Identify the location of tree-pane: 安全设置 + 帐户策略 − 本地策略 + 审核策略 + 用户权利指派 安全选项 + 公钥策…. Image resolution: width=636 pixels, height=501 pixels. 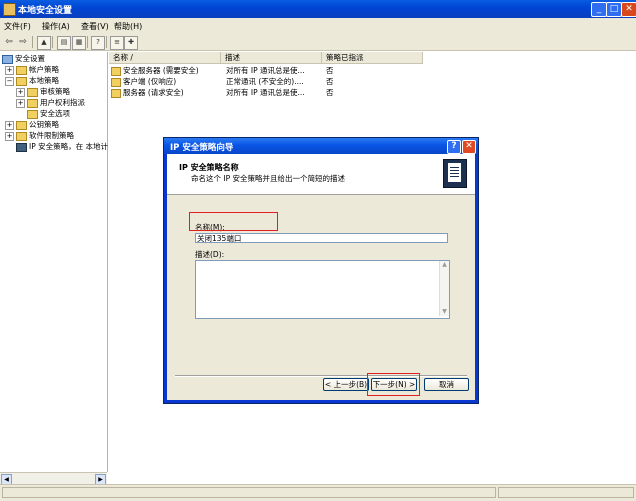
(54, 262).